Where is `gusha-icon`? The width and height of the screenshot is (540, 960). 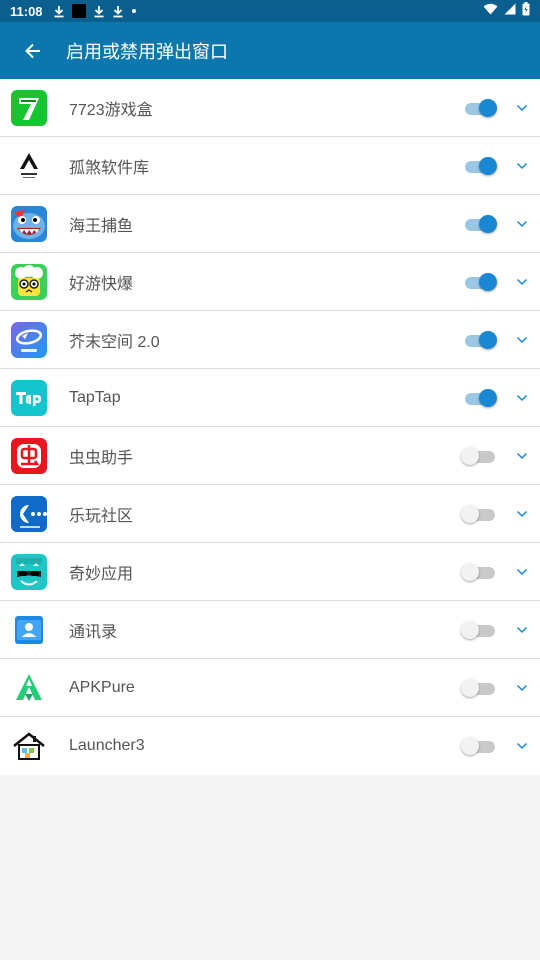
gusha-icon is located at coordinates (29, 165).